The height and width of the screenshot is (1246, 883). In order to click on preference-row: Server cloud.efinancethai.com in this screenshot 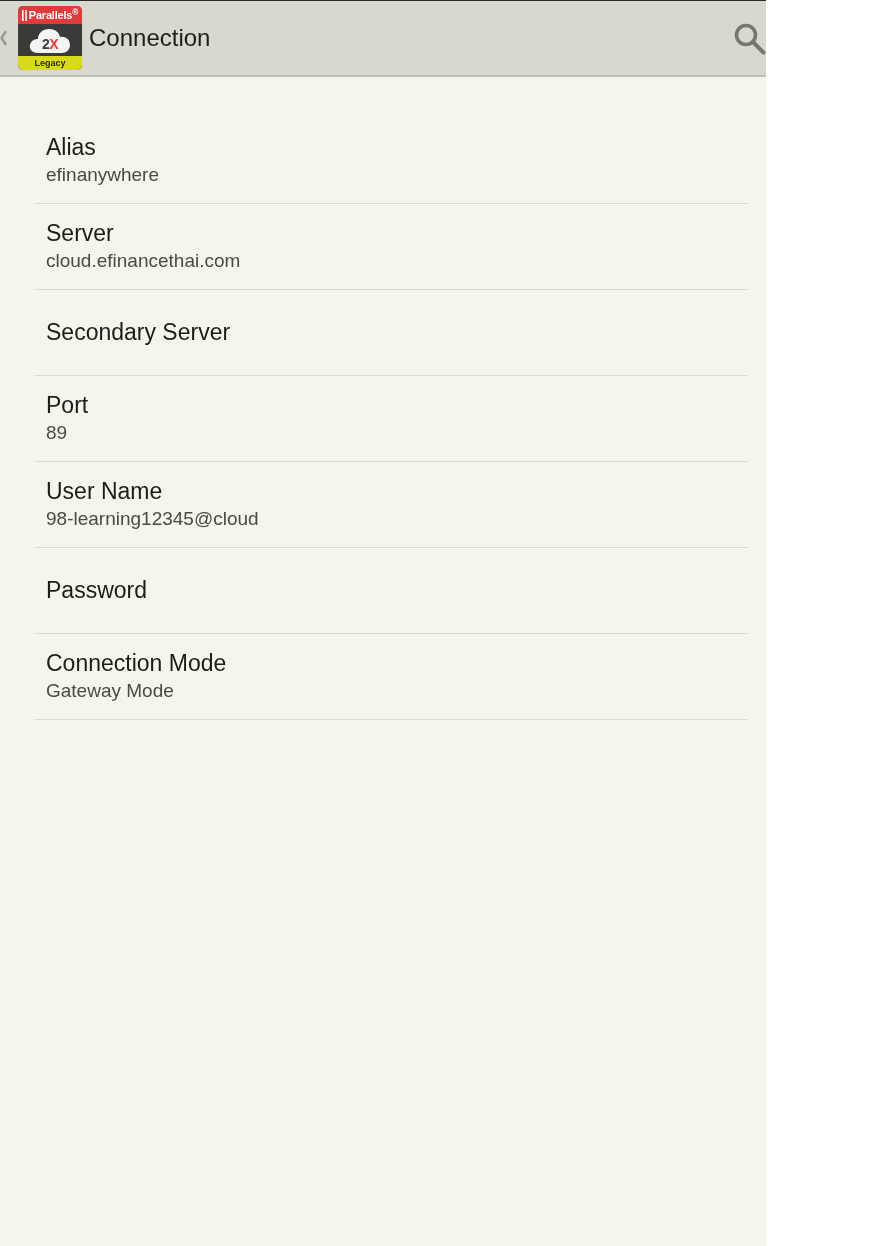, I will do `click(391, 247)`.